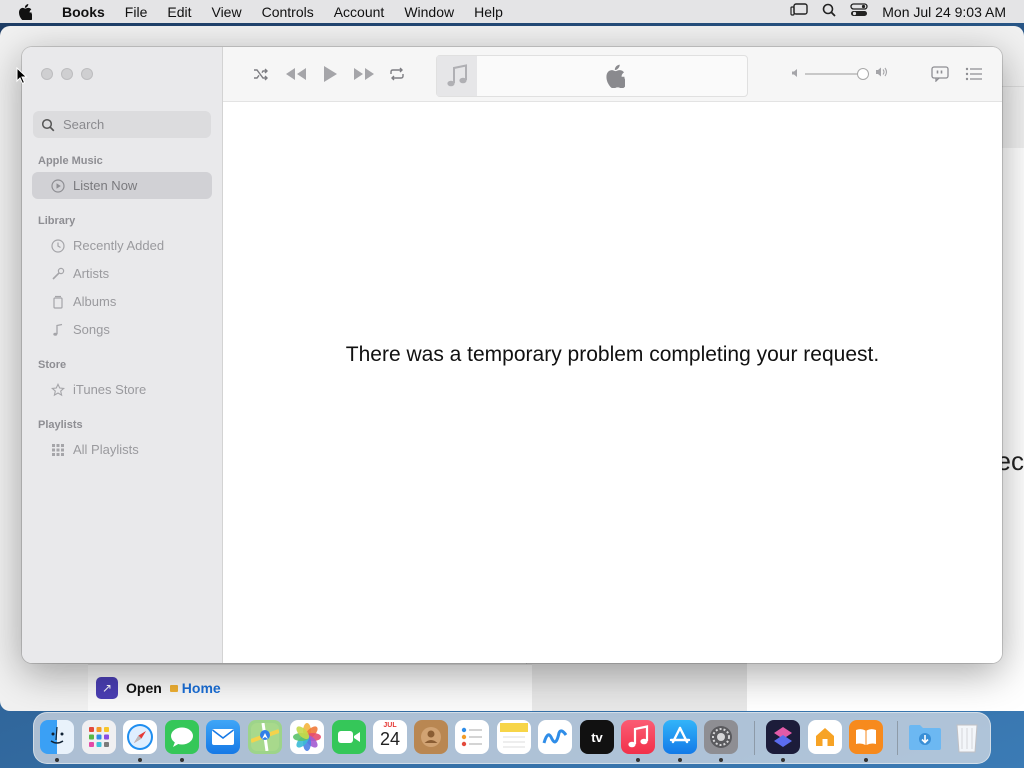 This screenshot has width=1024, height=768. Describe the element at coordinates (841, 74) in the screenshot. I see `volume-slider` at that location.